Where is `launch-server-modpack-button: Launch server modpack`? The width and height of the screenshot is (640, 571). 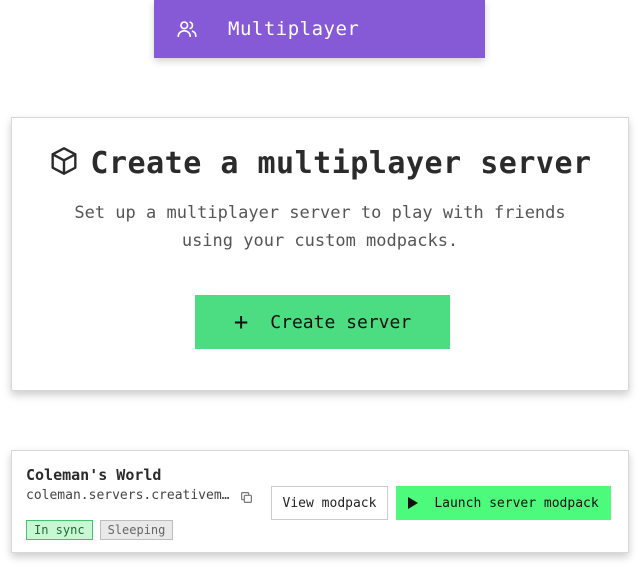
launch-server-modpack-button: Launch server modpack is located at coordinates (503, 503).